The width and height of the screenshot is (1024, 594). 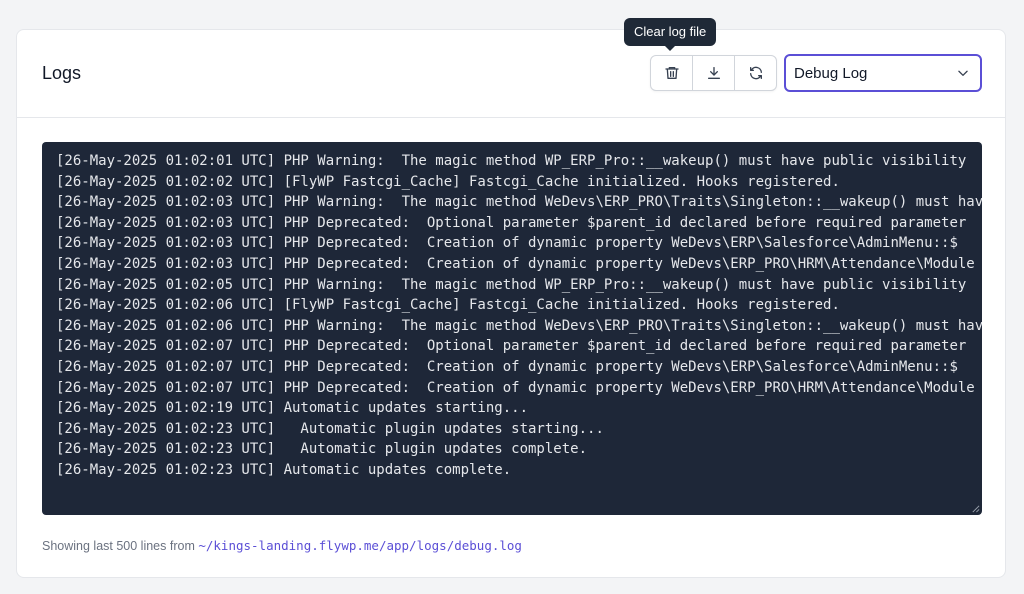 What do you see at coordinates (118, 546) in the screenshot?
I see `log-source-prefix: Showing last 500 lines from` at bounding box center [118, 546].